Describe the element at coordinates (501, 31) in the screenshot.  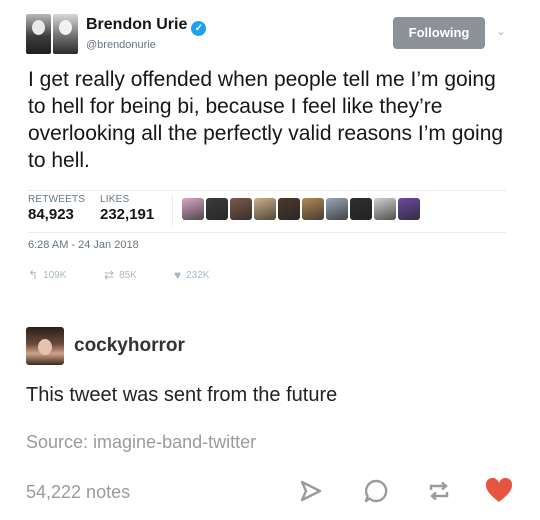
I see `chevron-down-icon: ⌄` at that location.